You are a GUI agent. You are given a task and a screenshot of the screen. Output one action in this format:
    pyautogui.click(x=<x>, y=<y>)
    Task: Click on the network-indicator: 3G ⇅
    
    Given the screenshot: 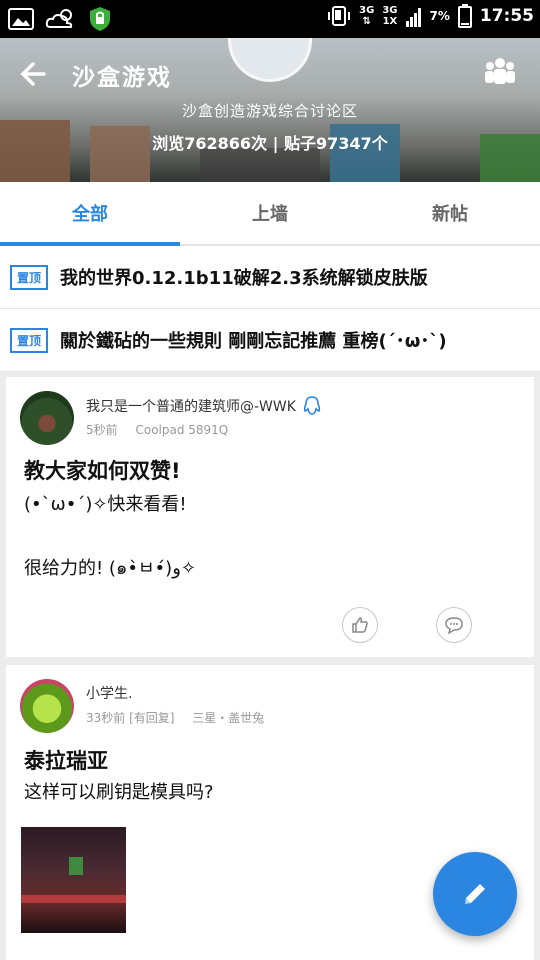 What is the action you would take?
    pyautogui.click(x=366, y=16)
    